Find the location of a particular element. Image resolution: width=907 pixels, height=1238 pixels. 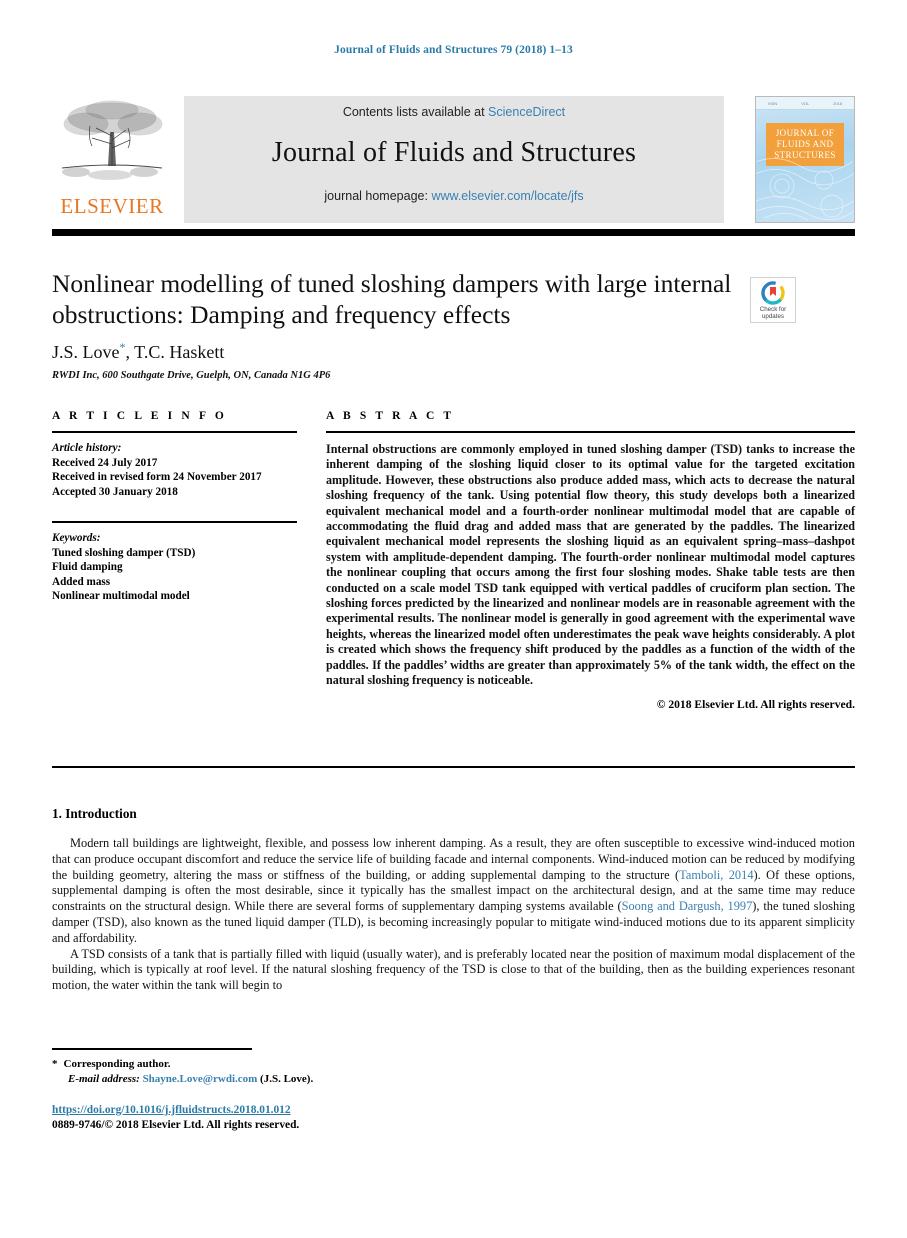

article-info-rule is located at coordinates (174, 432).